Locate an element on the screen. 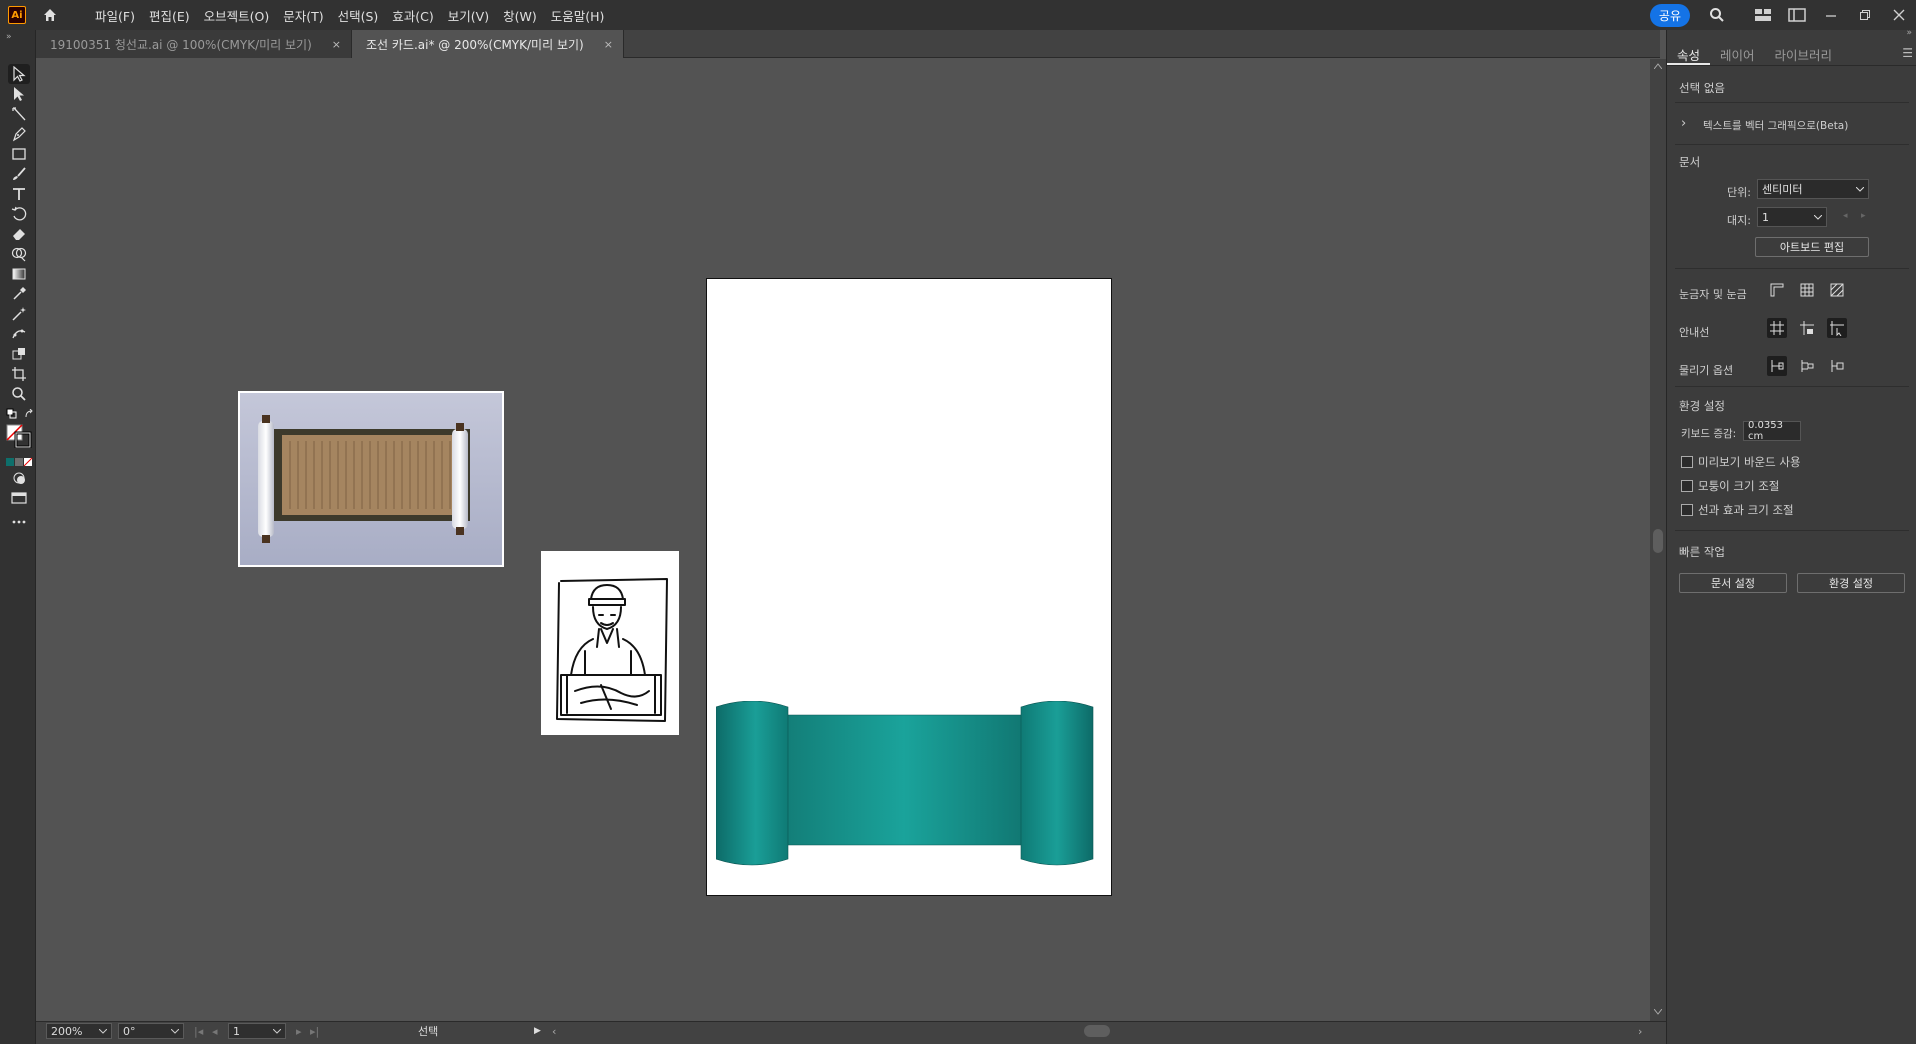  artboard is located at coordinates (909, 587).